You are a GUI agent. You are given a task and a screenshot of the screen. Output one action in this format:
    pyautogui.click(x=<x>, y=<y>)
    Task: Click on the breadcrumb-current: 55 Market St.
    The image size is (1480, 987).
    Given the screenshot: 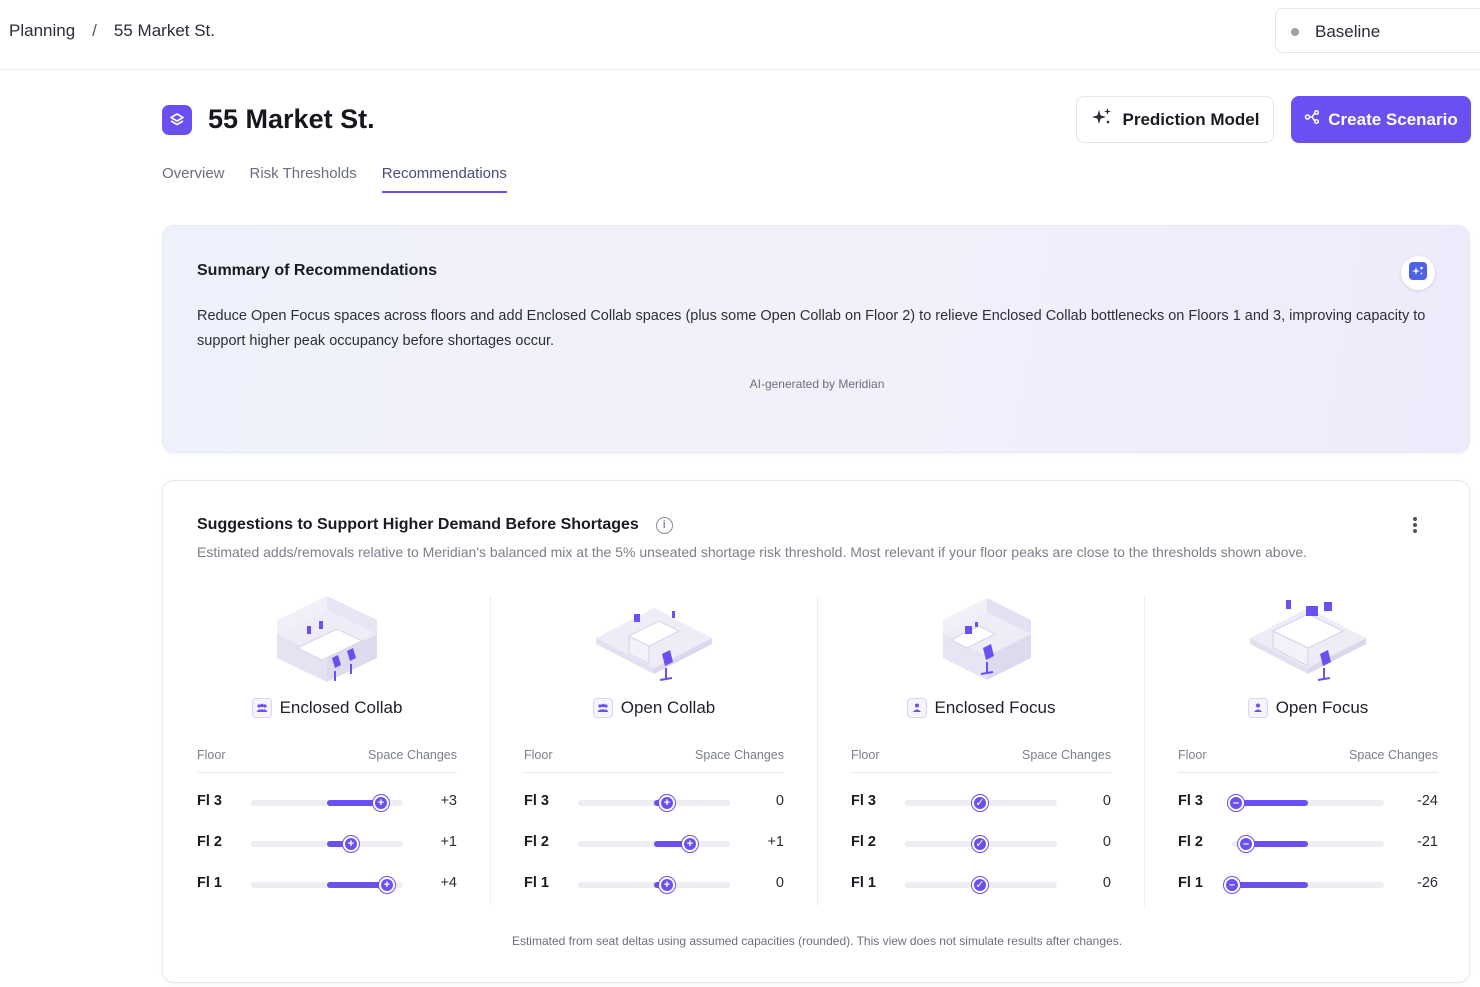 What is the action you would take?
    pyautogui.click(x=164, y=30)
    